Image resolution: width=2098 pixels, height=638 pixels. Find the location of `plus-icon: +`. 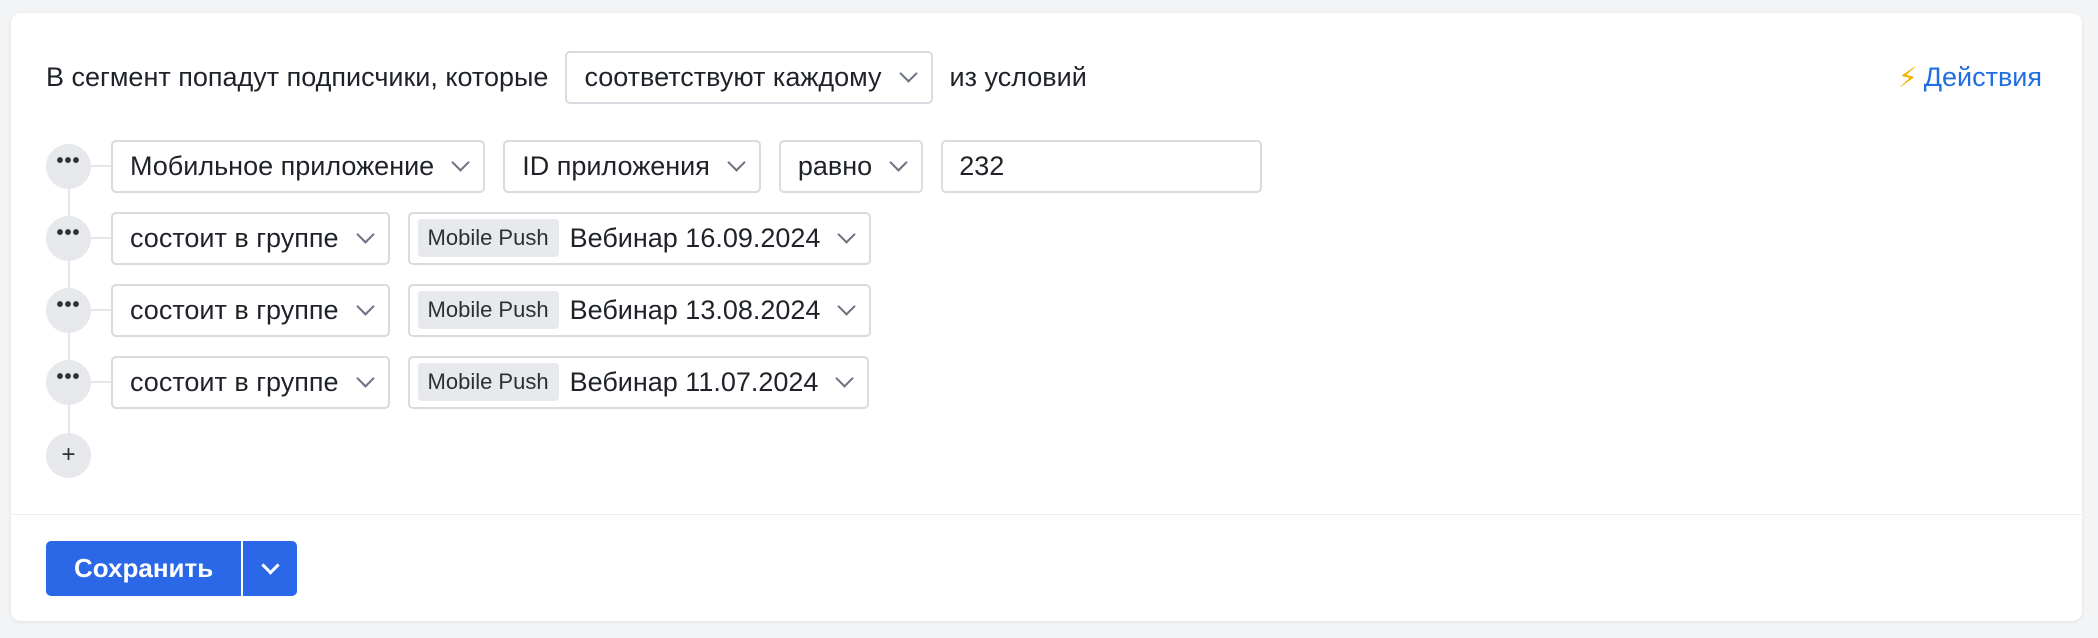

plus-icon: + is located at coordinates (68, 454).